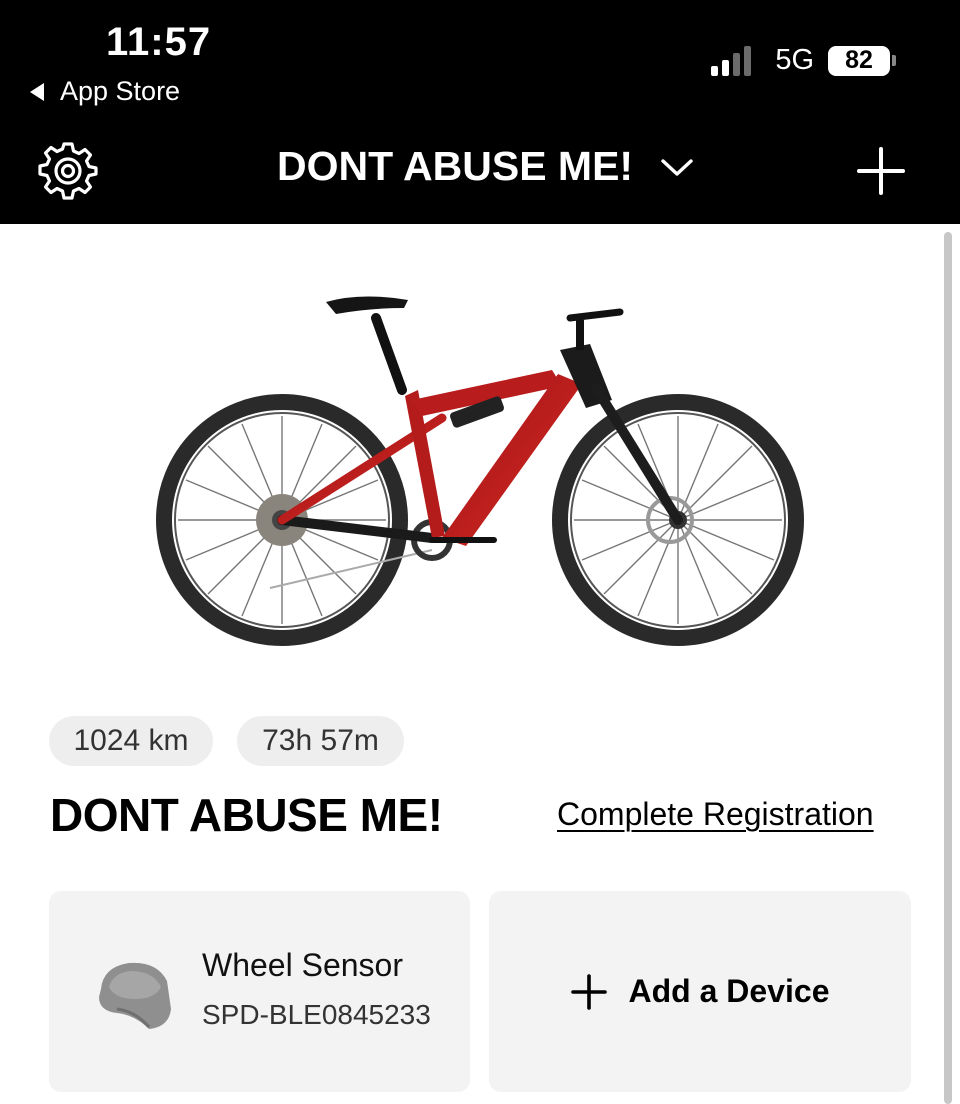 The height and width of the screenshot is (1104, 960). Describe the element at coordinates (794, 60) in the screenshot. I see `network-type: 5G` at that location.